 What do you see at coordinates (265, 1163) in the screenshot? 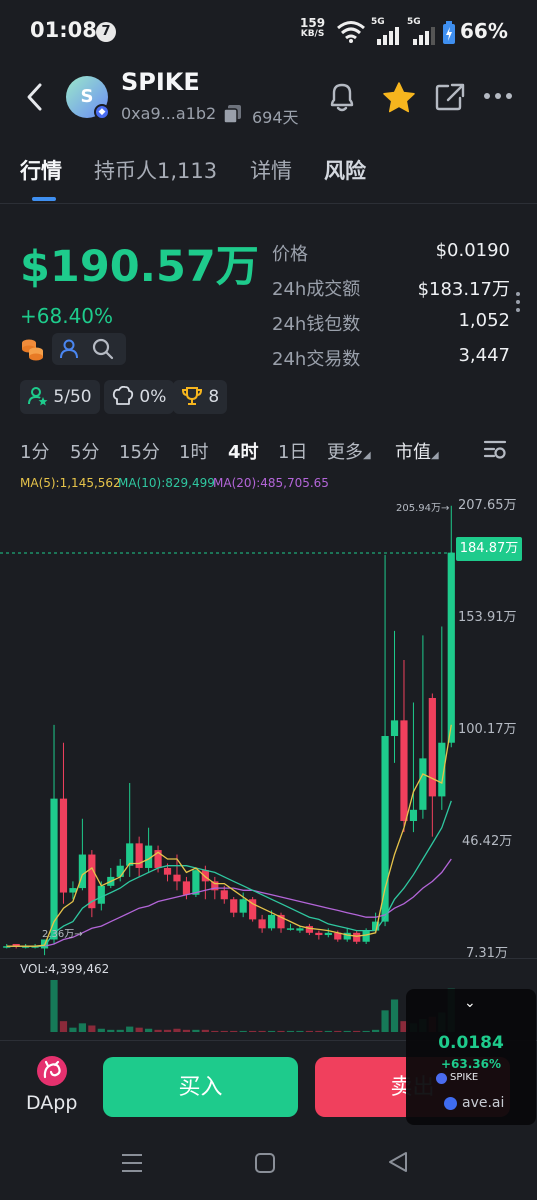
I see `home-icon` at bounding box center [265, 1163].